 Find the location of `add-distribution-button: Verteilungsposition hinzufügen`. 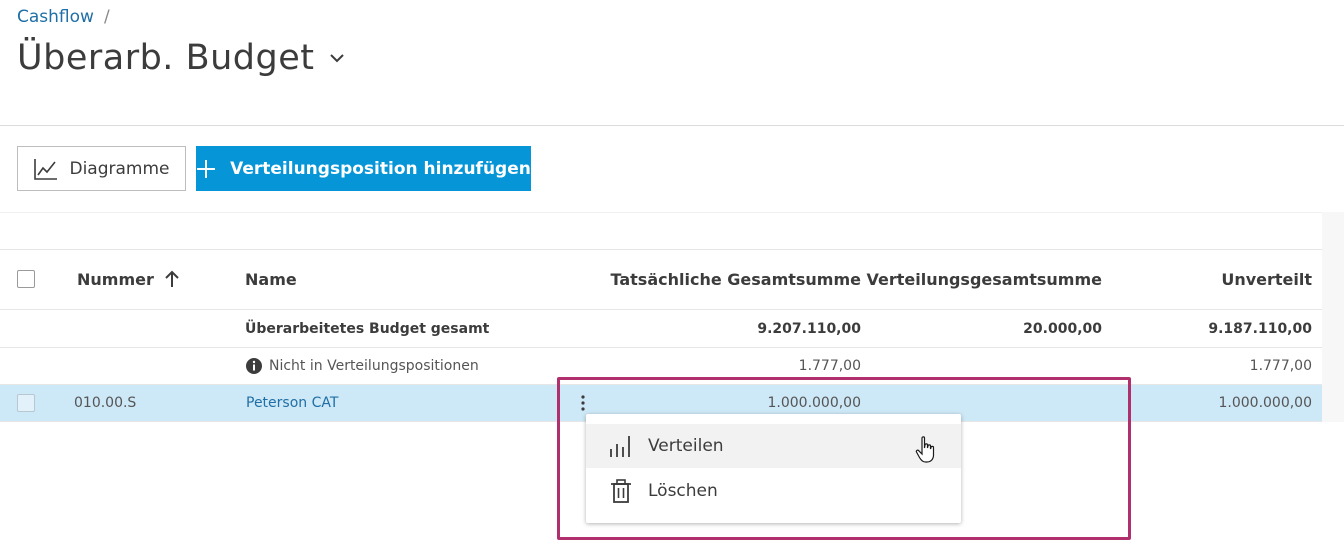

add-distribution-button: Verteilungsposition hinzufügen is located at coordinates (363, 168).